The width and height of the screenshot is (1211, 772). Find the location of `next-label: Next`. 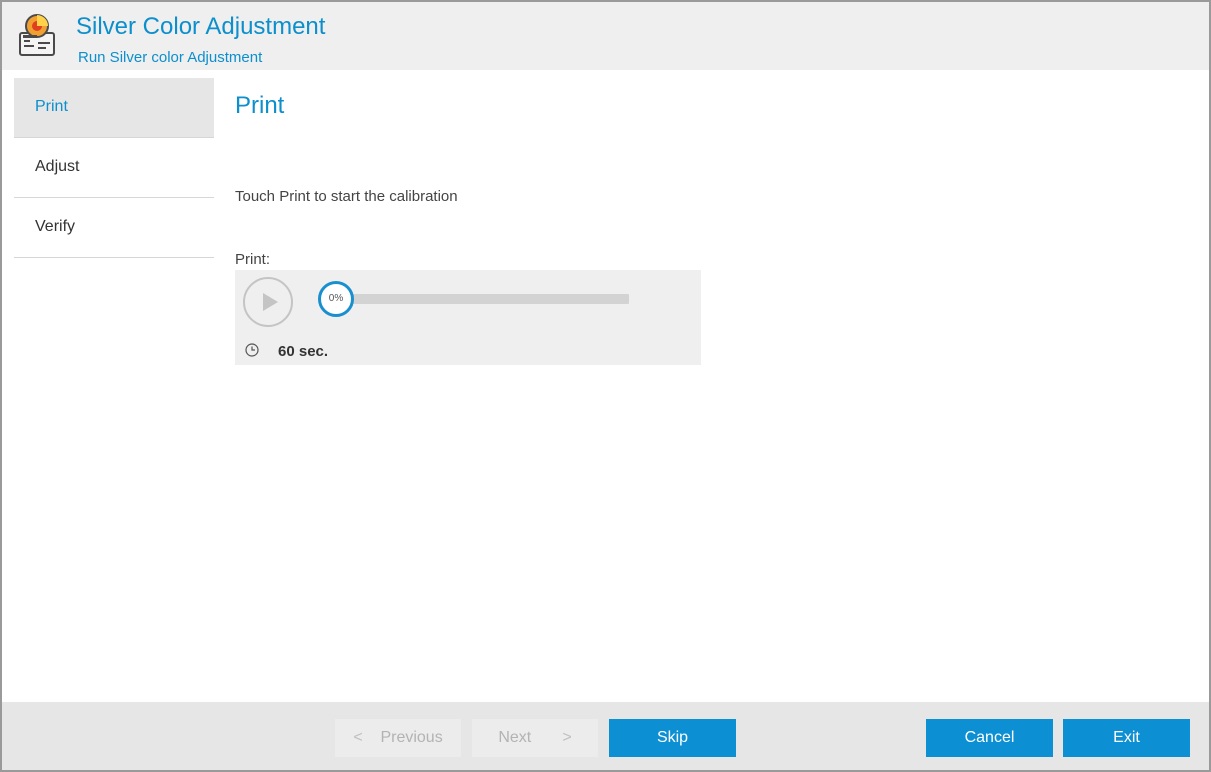

next-label: Next is located at coordinates (515, 737).